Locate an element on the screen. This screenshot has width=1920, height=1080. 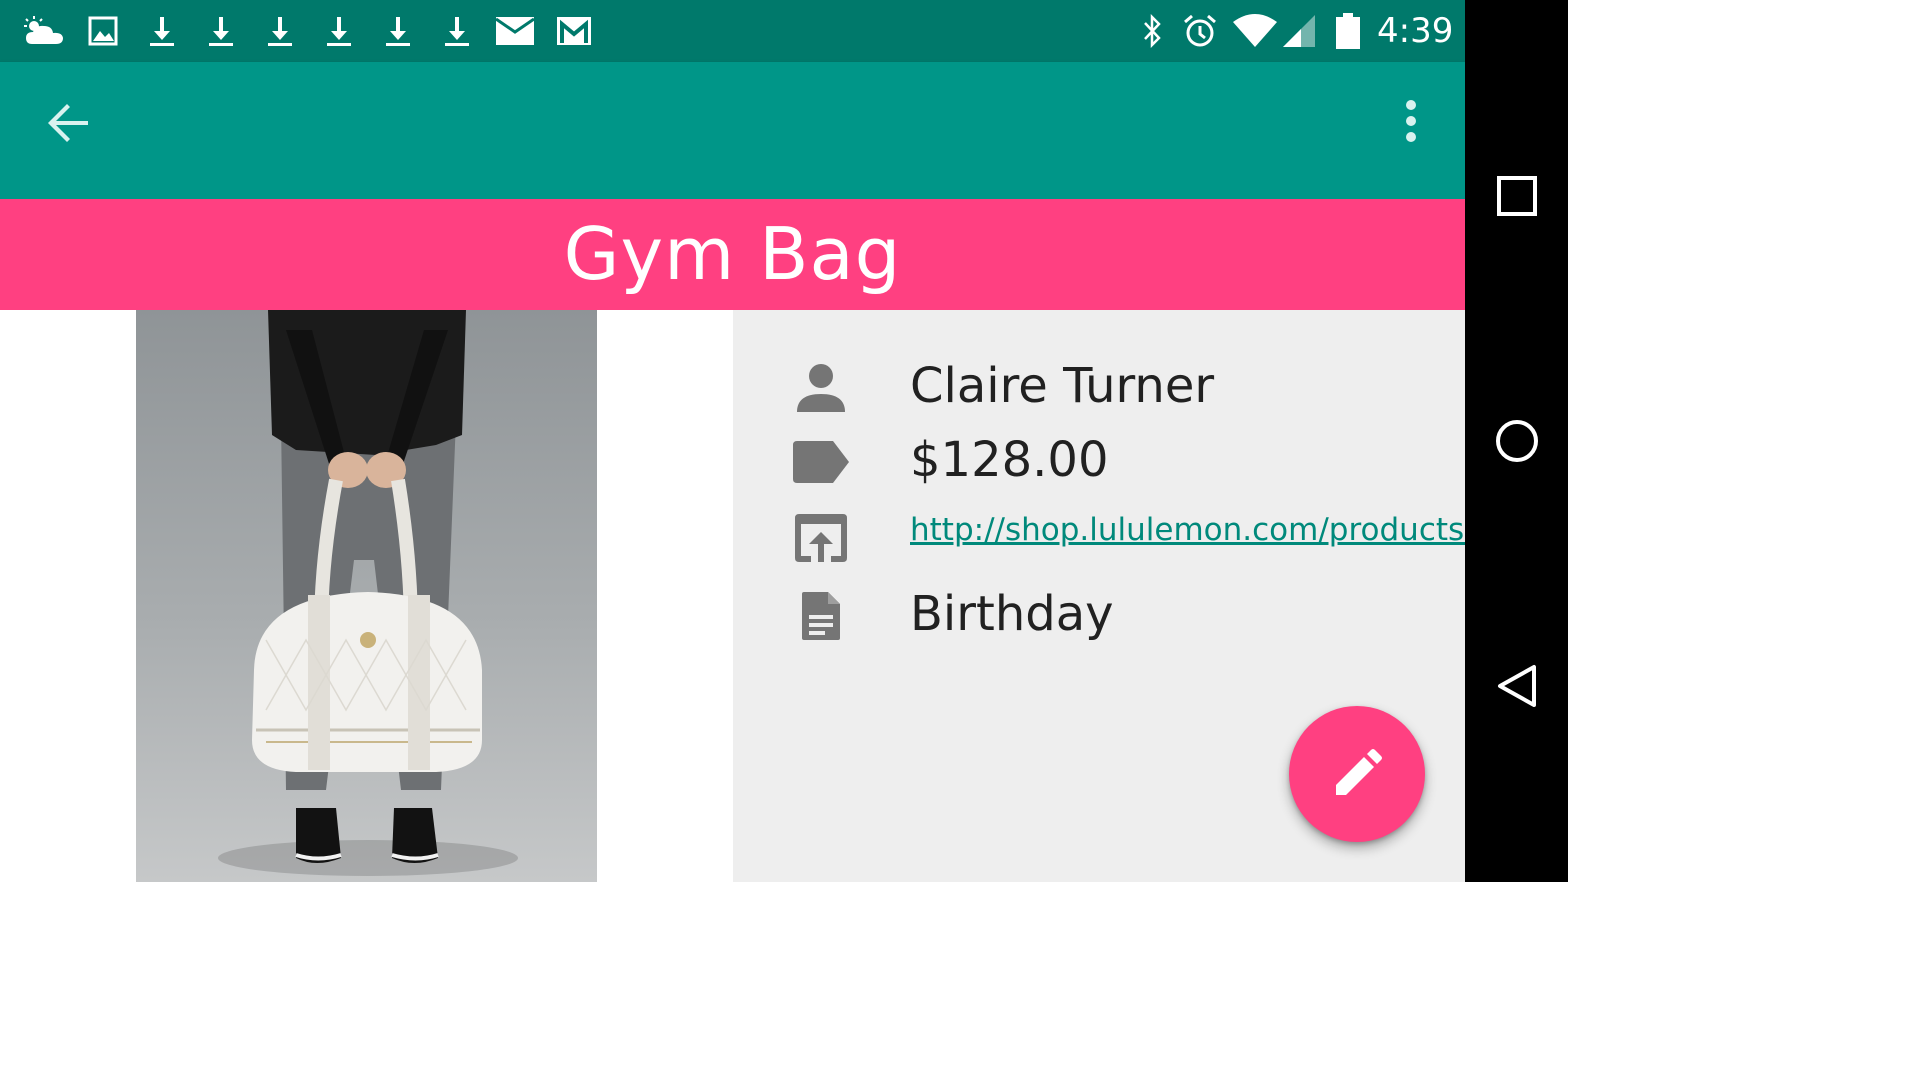
price-tag-icon is located at coordinates (821, 462).